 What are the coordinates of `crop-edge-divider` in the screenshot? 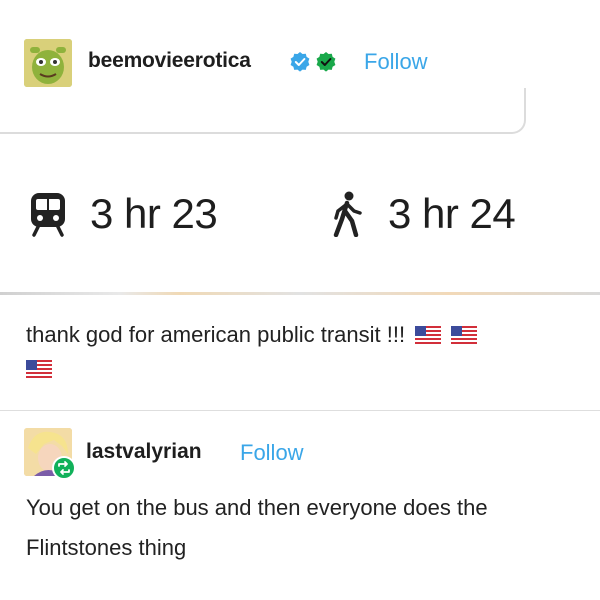 It's located at (300, 293).